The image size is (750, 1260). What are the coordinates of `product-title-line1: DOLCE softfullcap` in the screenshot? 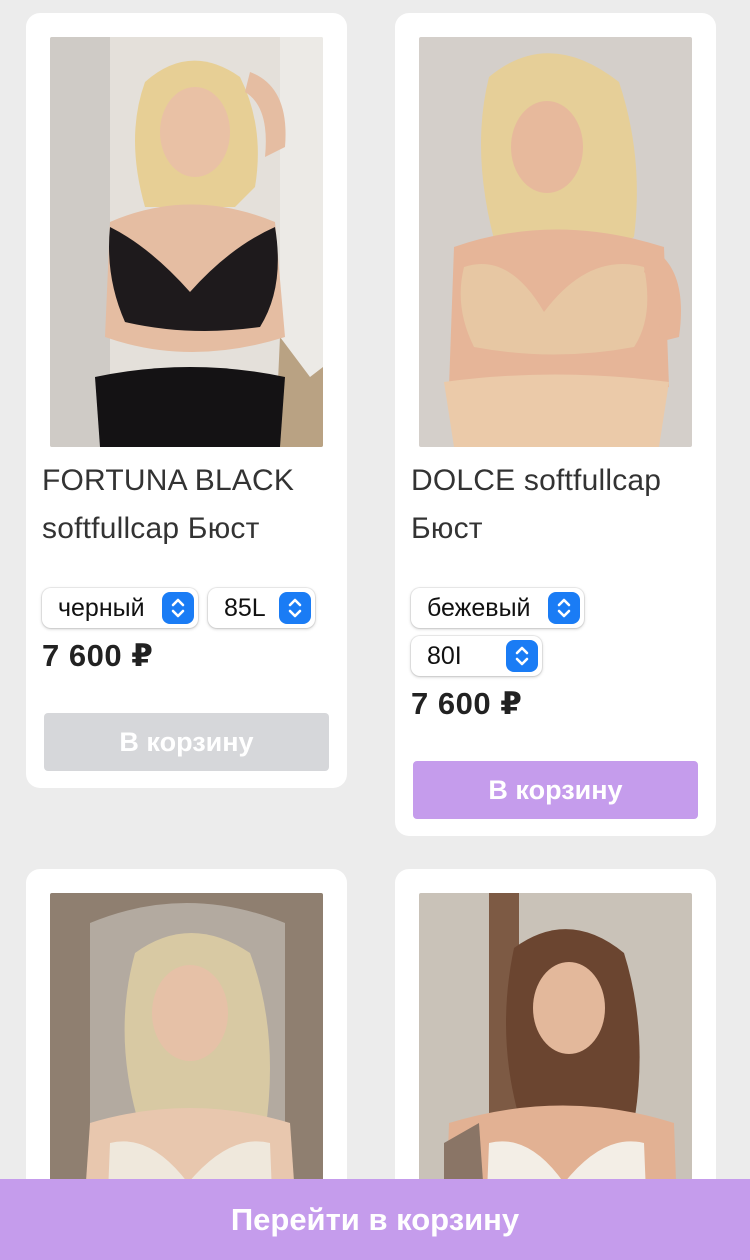 It's located at (536, 480).